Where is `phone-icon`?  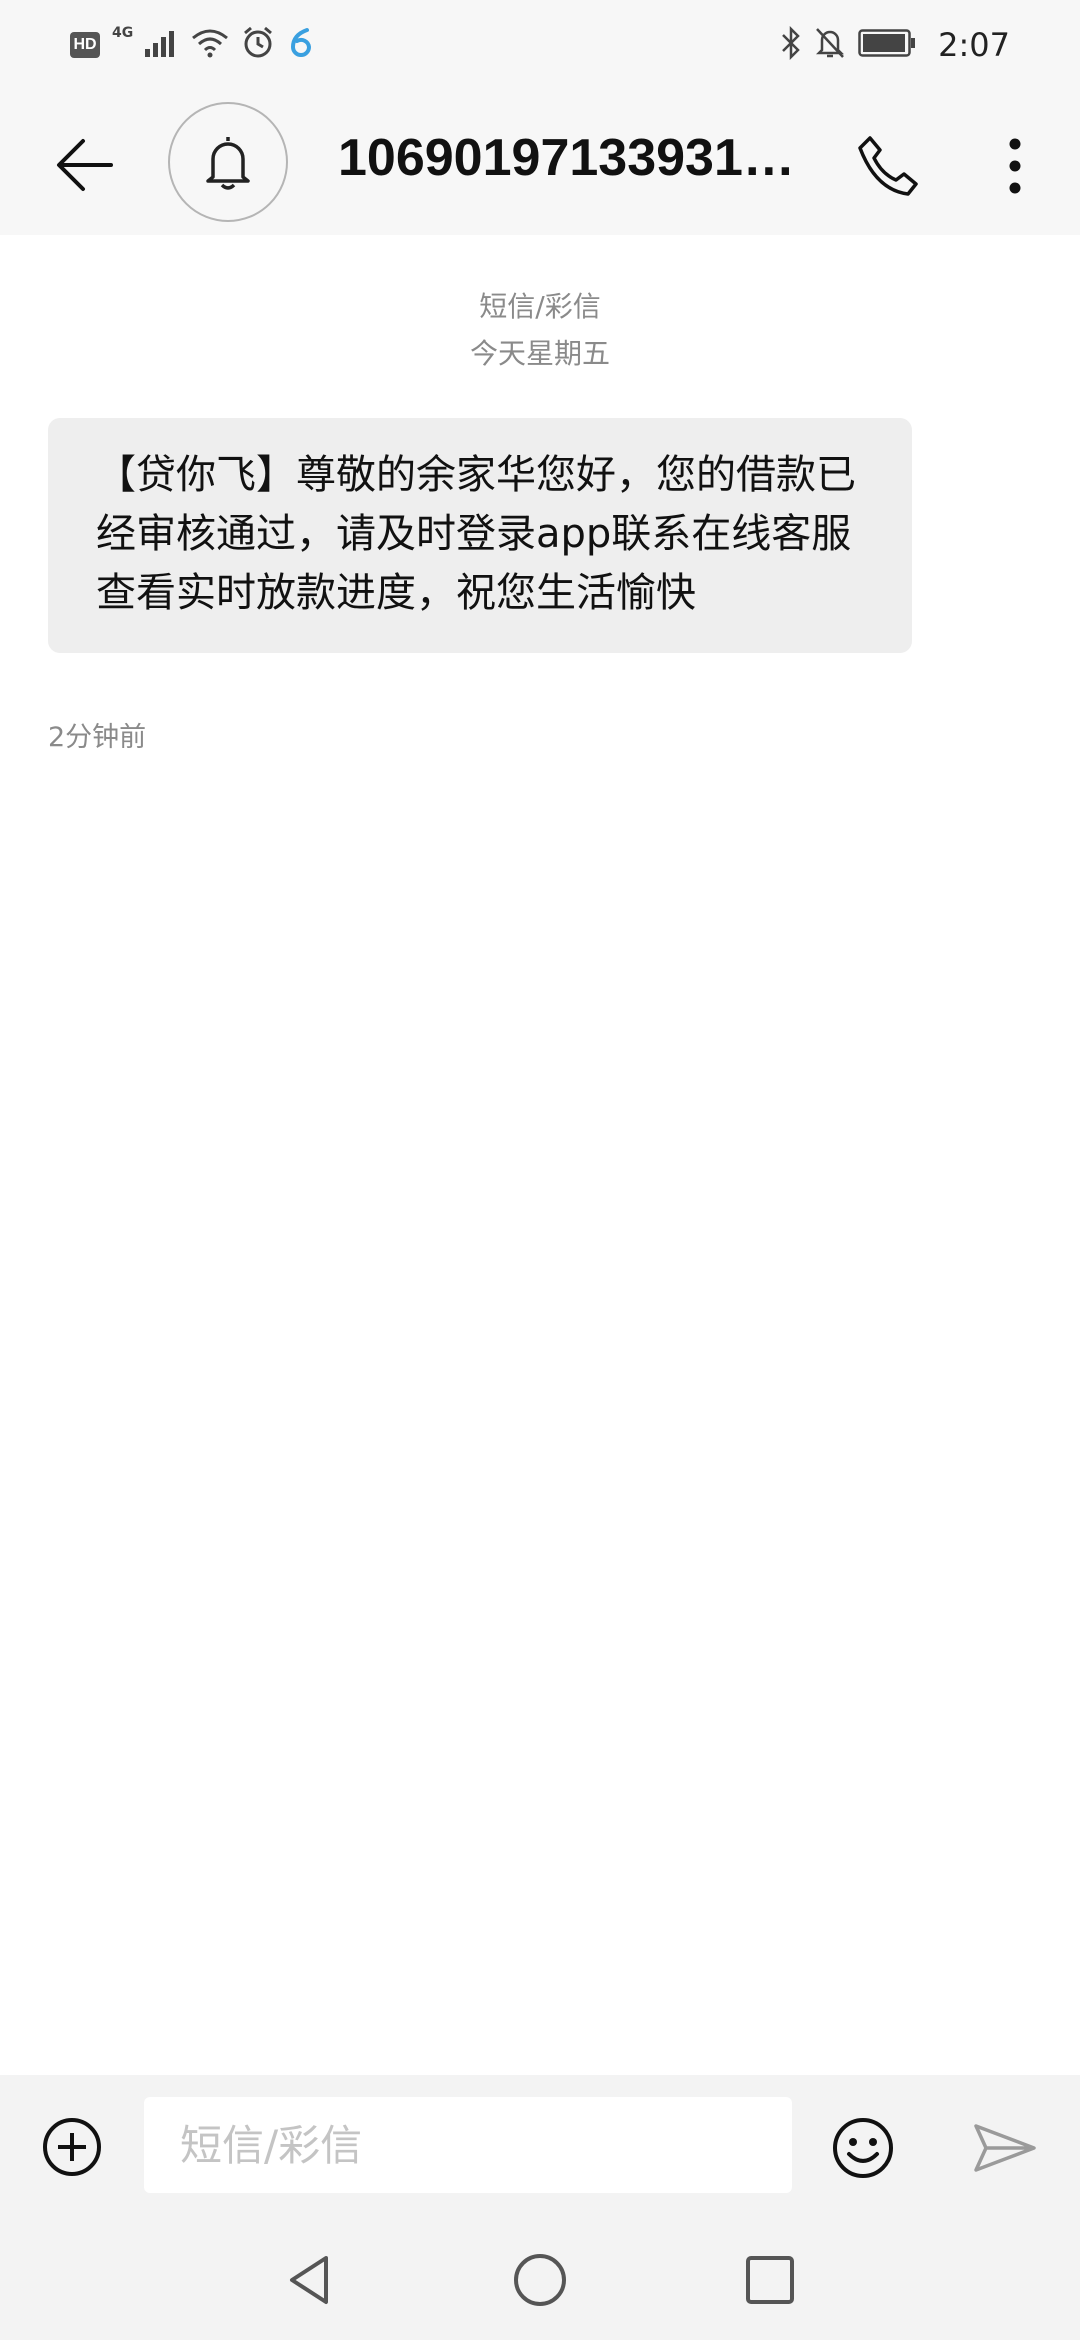 phone-icon is located at coordinates (888, 166).